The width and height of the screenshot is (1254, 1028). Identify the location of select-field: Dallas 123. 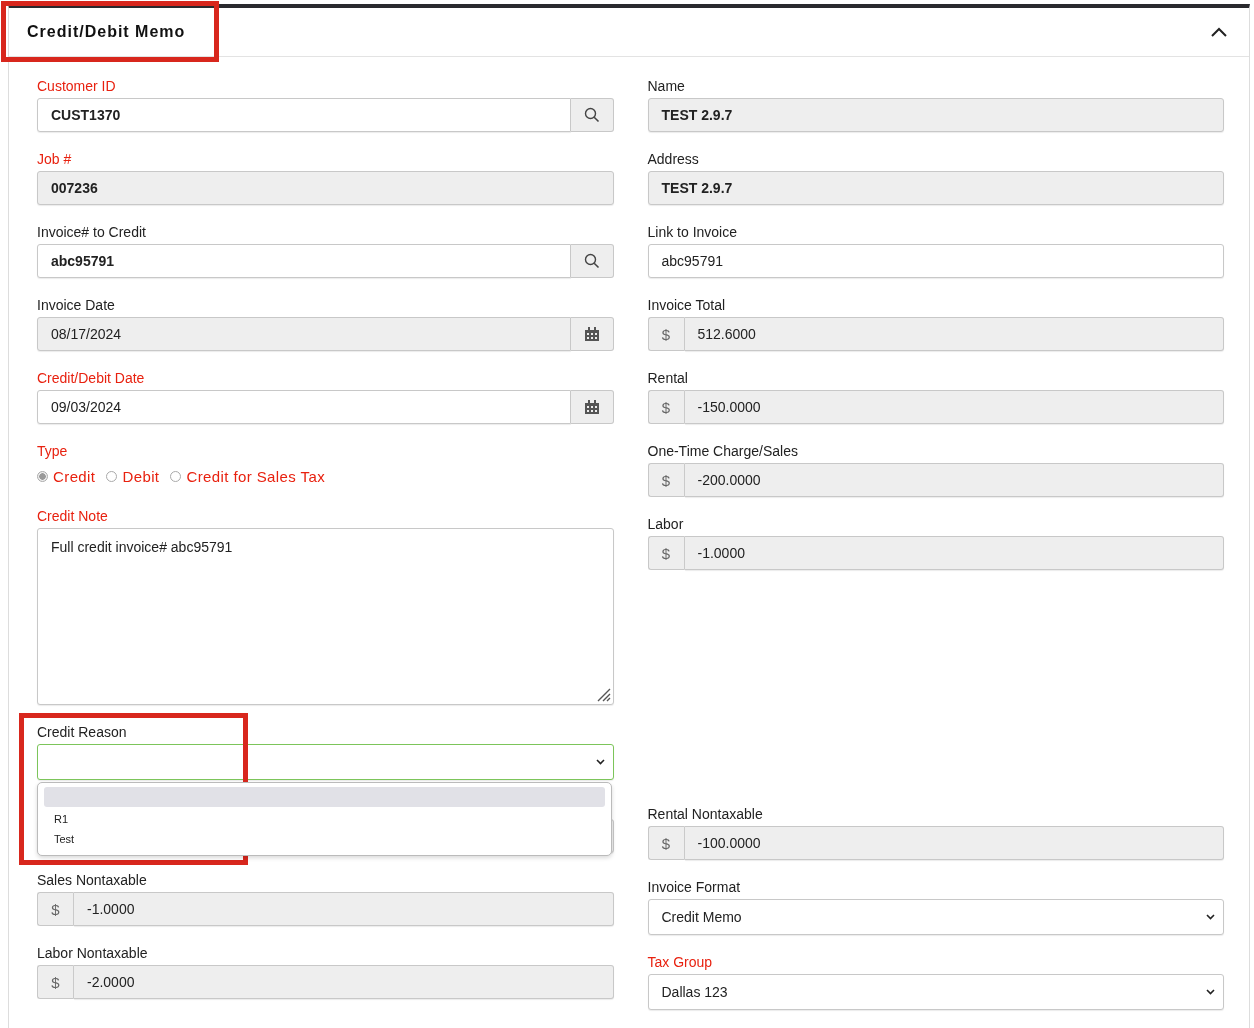
(935, 992).